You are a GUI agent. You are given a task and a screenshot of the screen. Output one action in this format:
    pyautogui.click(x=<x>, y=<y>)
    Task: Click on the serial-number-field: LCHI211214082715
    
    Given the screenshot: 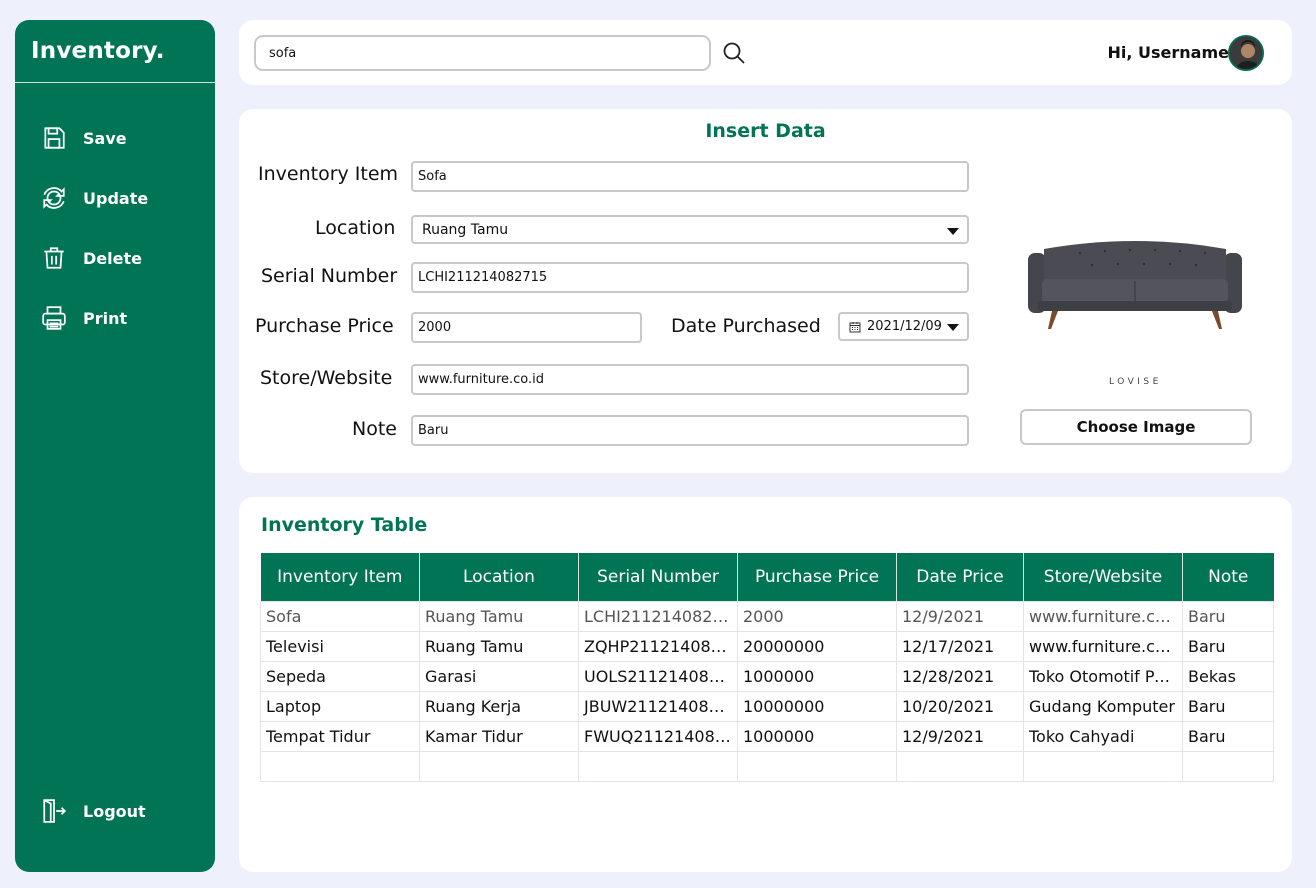 What is the action you would take?
    pyautogui.click(x=690, y=277)
    